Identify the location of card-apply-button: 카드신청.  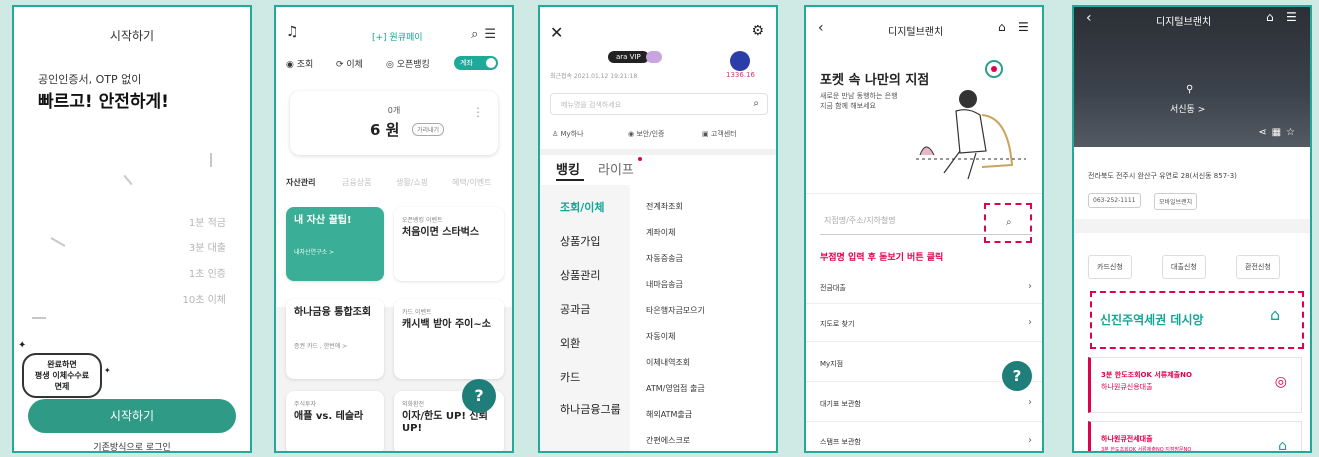
(1110, 267).